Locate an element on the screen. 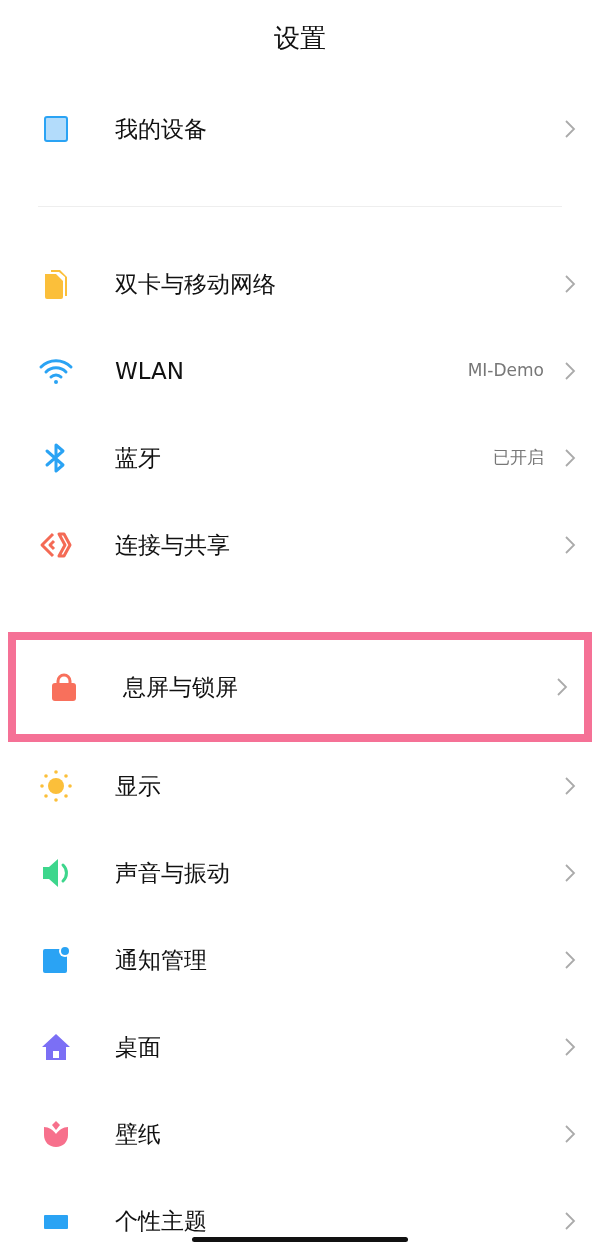 The height and width of the screenshot is (1244, 600). setting-label: 双卡与移动网络 is located at coordinates (195, 283).